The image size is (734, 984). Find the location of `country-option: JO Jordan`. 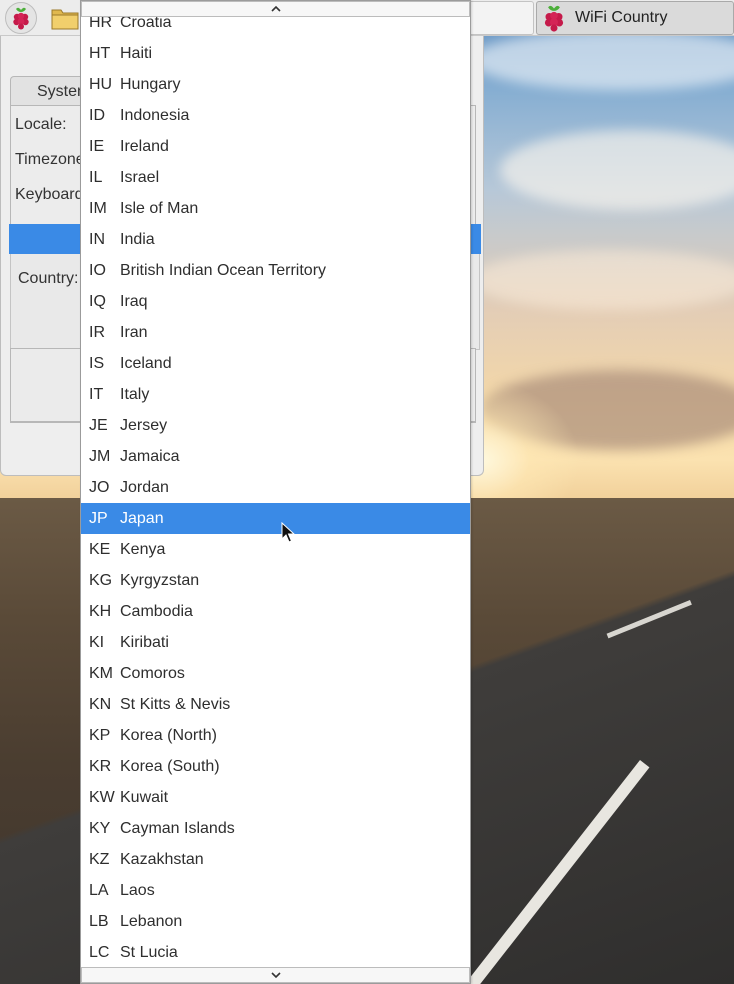

country-option: JO Jordan is located at coordinates (275, 487).